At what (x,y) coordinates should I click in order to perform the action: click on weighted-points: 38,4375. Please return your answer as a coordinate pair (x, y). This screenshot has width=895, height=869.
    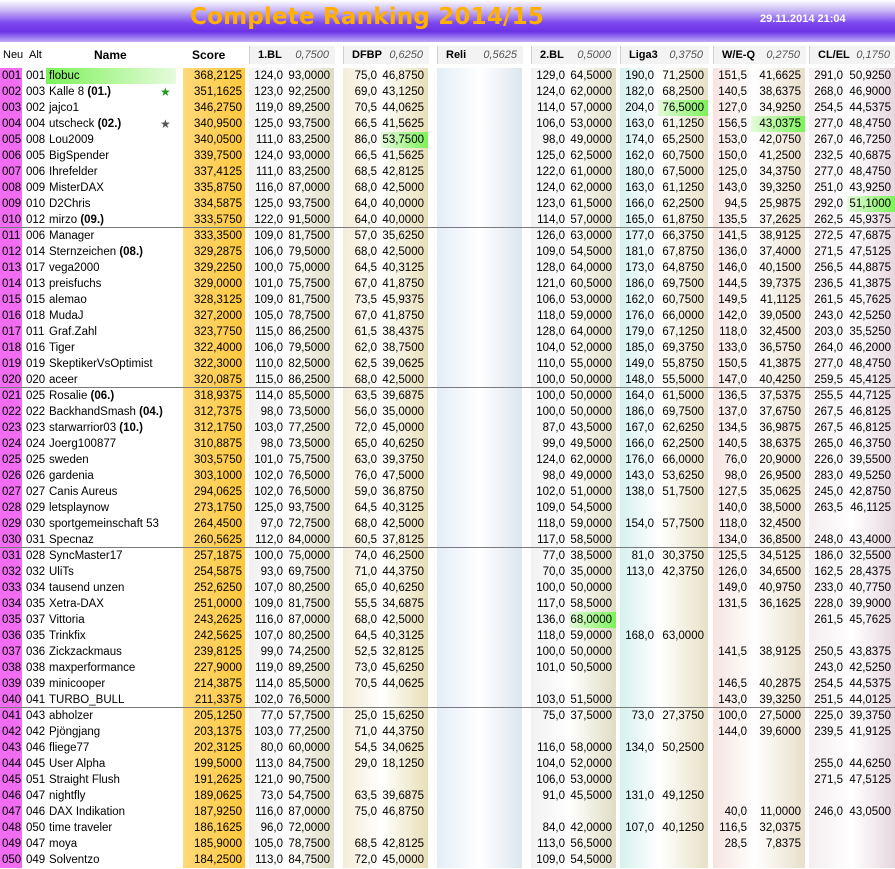
    Looking at the image, I should click on (403, 332).